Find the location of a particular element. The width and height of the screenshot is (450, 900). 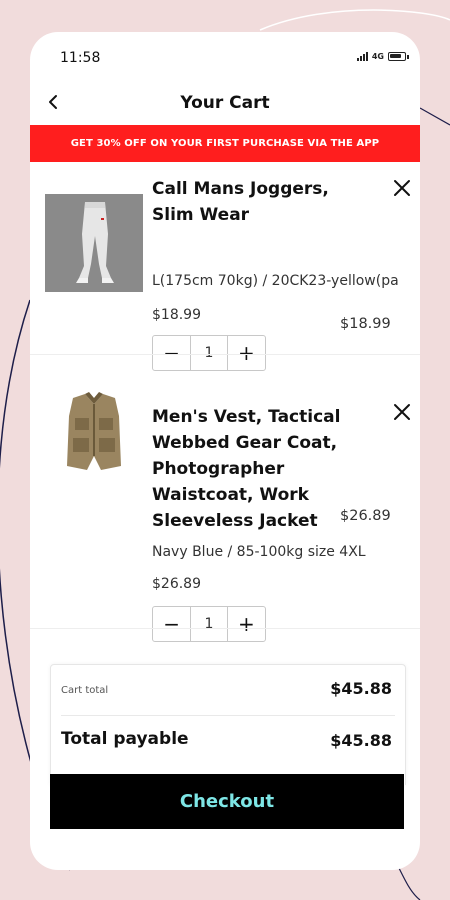

item-divider is located at coordinates (225, 628).